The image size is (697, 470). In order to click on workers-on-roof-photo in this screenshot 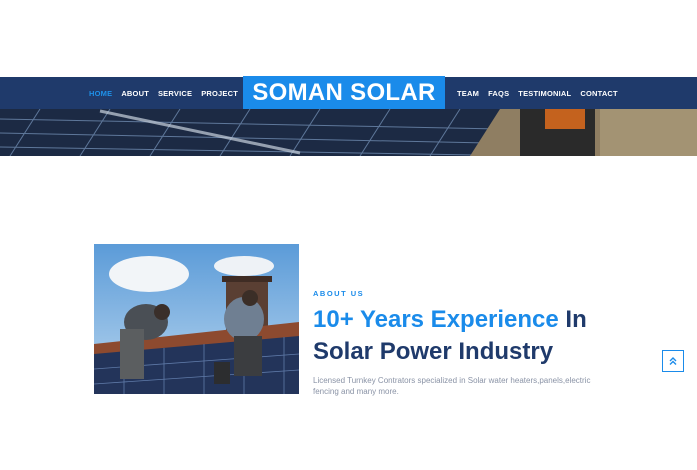, I will do `click(196, 319)`.